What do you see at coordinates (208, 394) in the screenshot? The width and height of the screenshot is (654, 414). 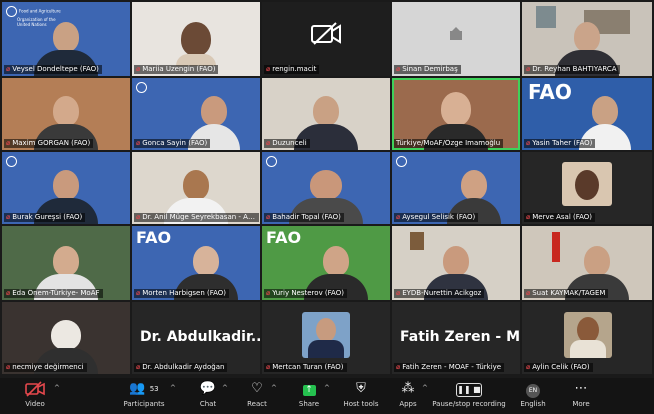 I see `chat-button: 💬 Chat` at bounding box center [208, 394].